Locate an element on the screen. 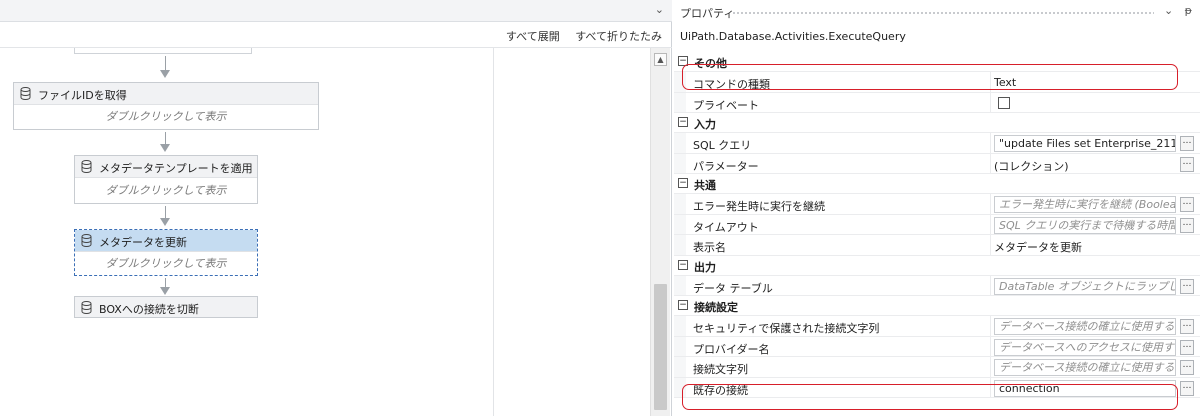  activity-hint: ダブルクリックして表示 is located at coordinates (166, 116).